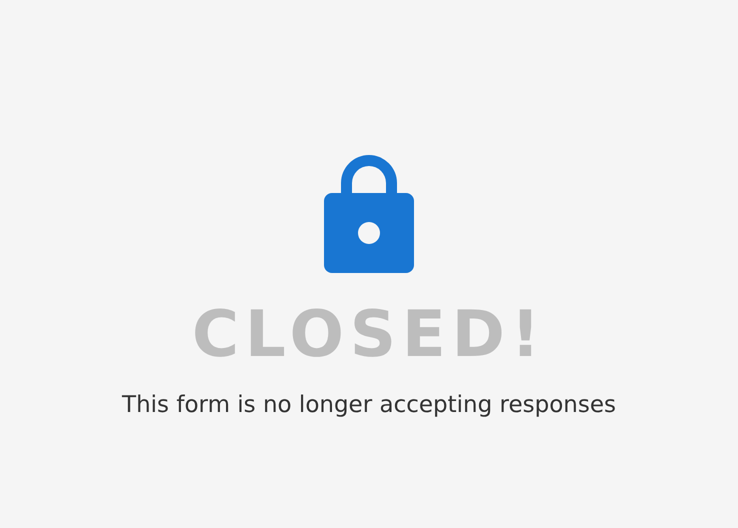  I want to click on closed-message: This form is no longer accepting responses, so click(369, 405).